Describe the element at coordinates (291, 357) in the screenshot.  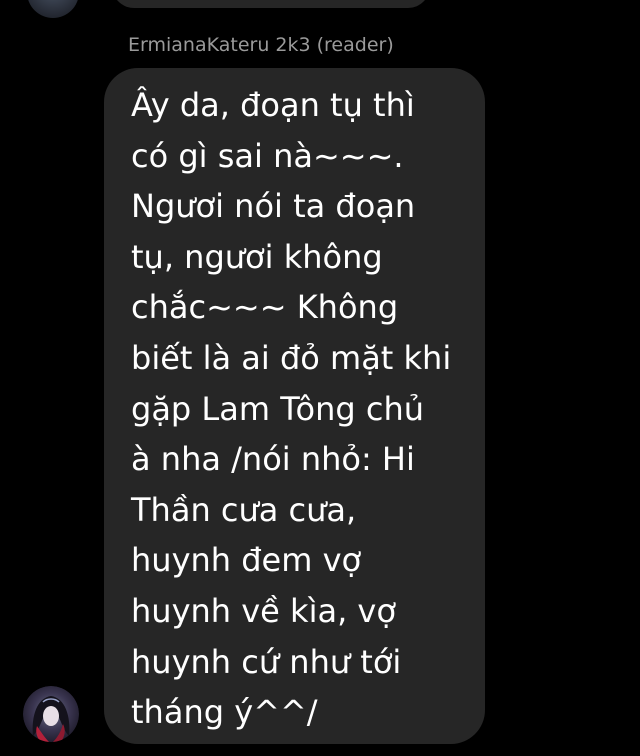
I see `message-line: biết là ai đỏ mặt khi` at that location.